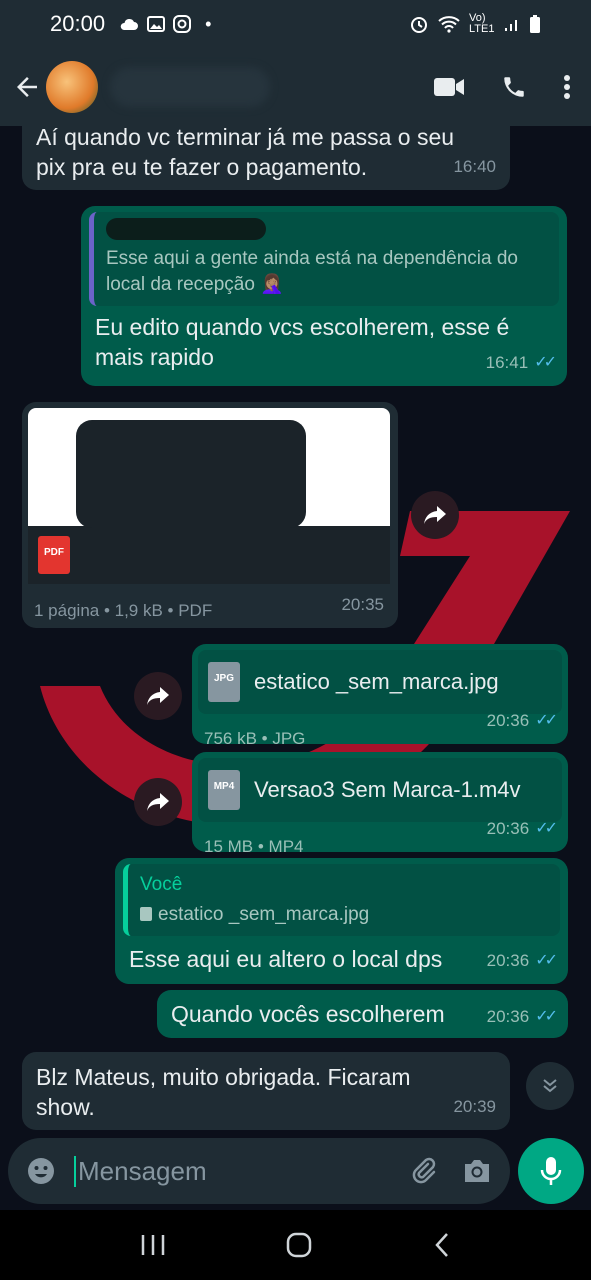 This screenshot has height=1280, width=591. What do you see at coordinates (376, 681) in the screenshot?
I see `file-name: estatico _sem_marca.jpg` at bounding box center [376, 681].